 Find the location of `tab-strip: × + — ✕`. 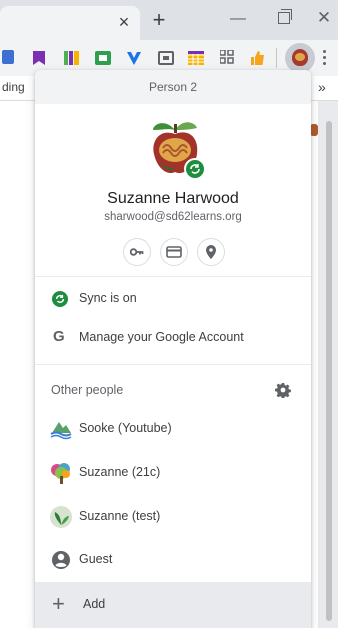

tab-strip: × + — ✕ is located at coordinates (169, 20).